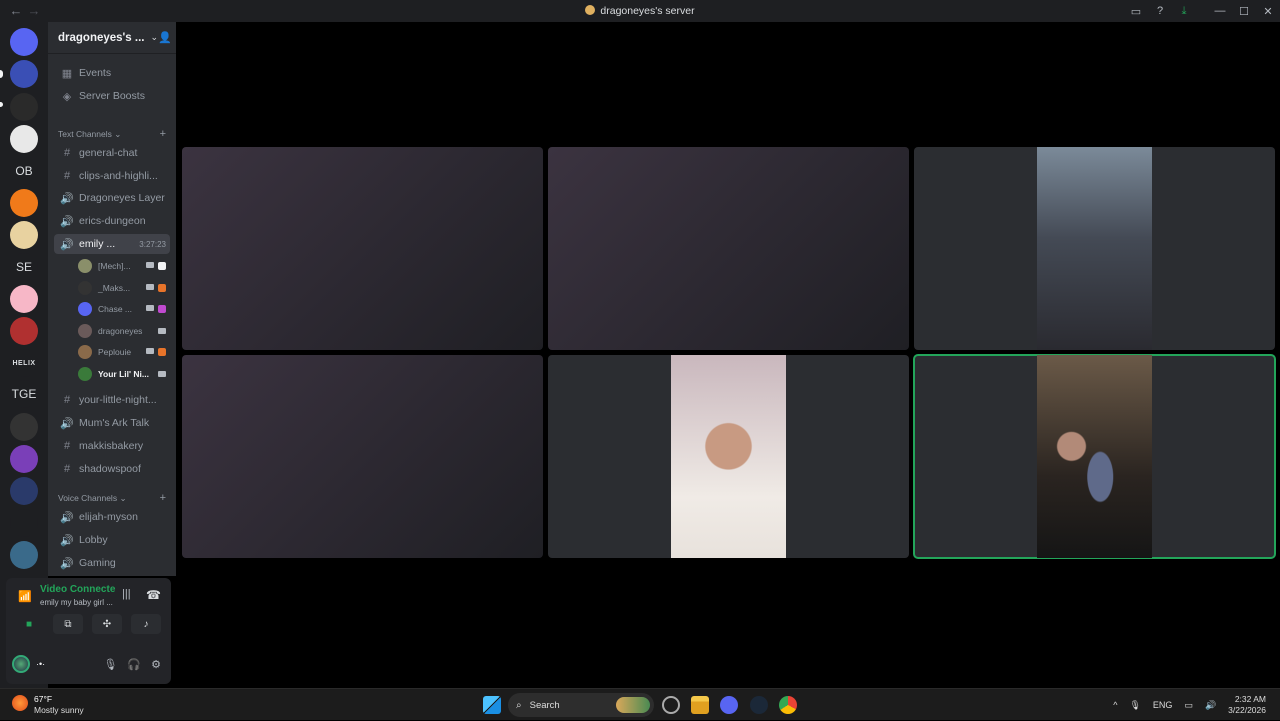 The height and width of the screenshot is (721, 1280). What do you see at coordinates (112, 517) in the screenshot?
I see `channel-item: 🔊 elijah-myson` at bounding box center [112, 517].